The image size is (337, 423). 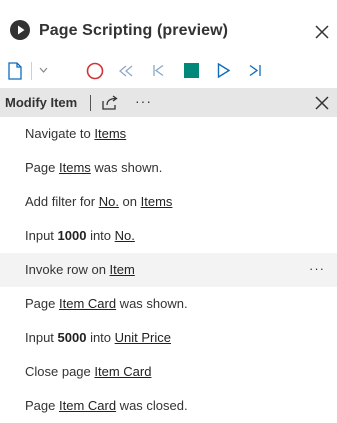 What do you see at coordinates (129, 201) in the screenshot?
I see `step-text: on` at bounding box center [129, 201].